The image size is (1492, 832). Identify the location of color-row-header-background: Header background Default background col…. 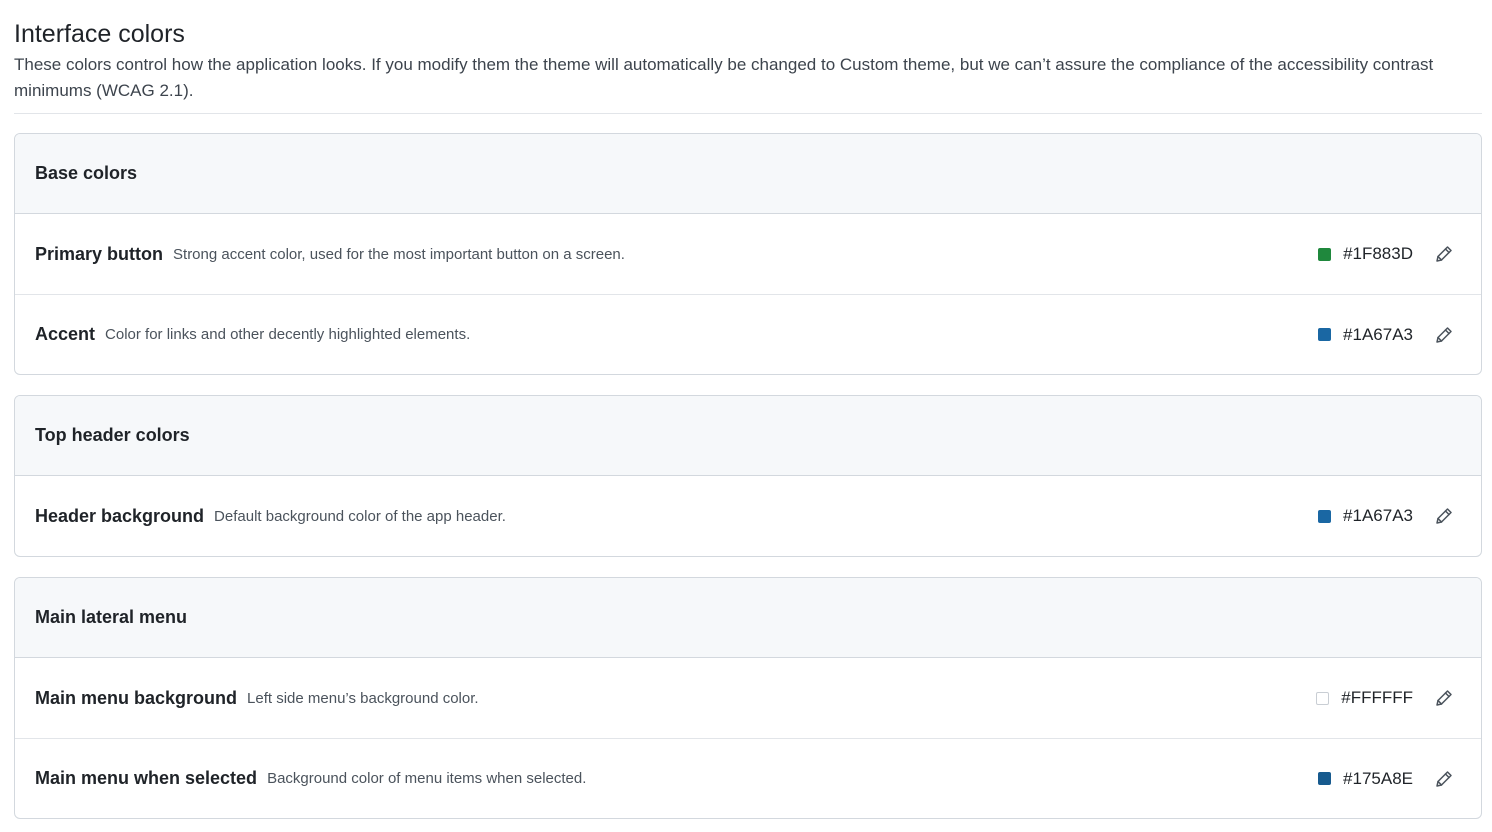
(748, 516).